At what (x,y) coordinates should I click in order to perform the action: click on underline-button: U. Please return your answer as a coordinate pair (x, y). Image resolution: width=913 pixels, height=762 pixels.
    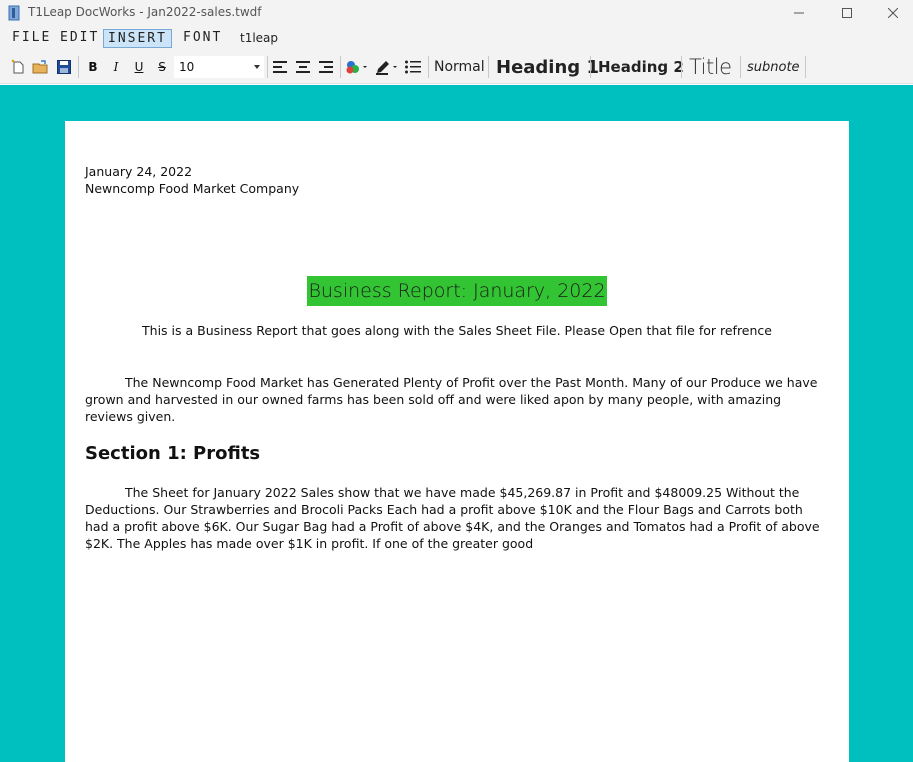
    Looking at the image, I should click on (139, 67).